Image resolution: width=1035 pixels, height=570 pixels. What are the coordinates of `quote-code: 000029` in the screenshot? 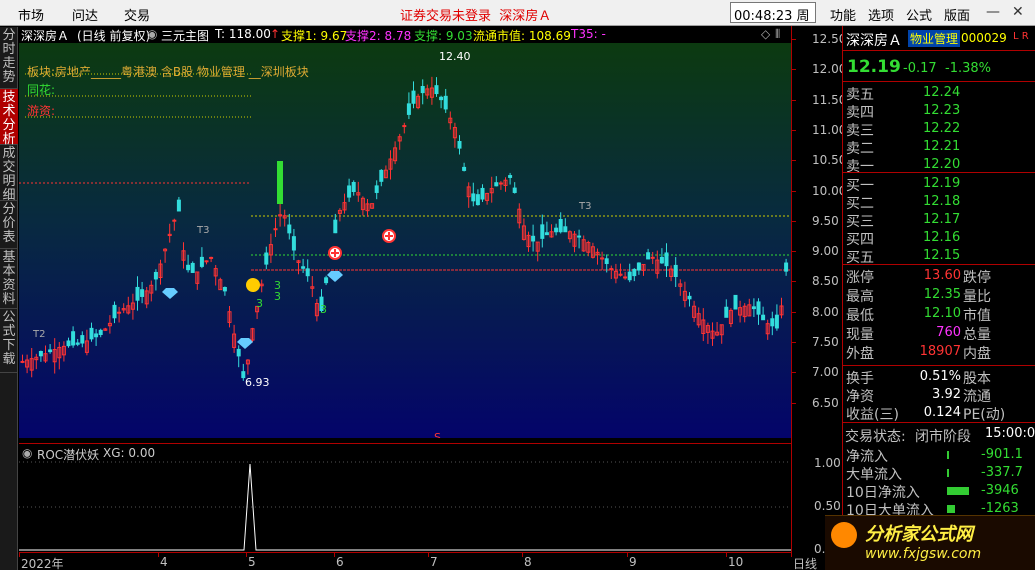 It's located at (984, 38).